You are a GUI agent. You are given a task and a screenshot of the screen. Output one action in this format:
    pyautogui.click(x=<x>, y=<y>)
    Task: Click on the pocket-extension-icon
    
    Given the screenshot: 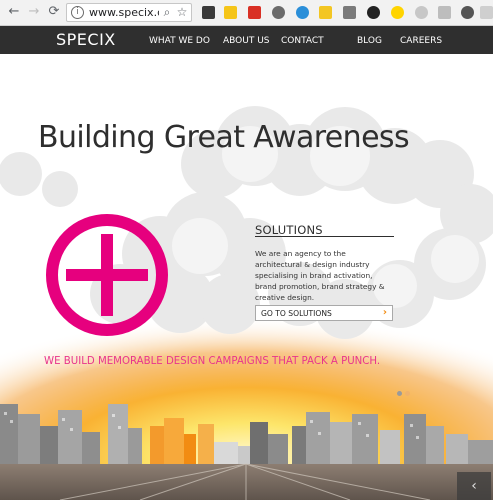 What is the action you would take?
    pyautogui.click(x=208, y=12)
    